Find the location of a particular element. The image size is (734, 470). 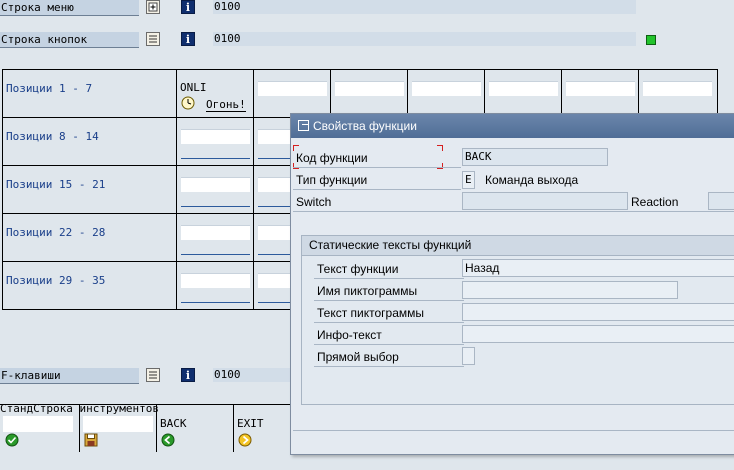

direct-select-label: Прямой выбор is located at coordinates (358, 357).